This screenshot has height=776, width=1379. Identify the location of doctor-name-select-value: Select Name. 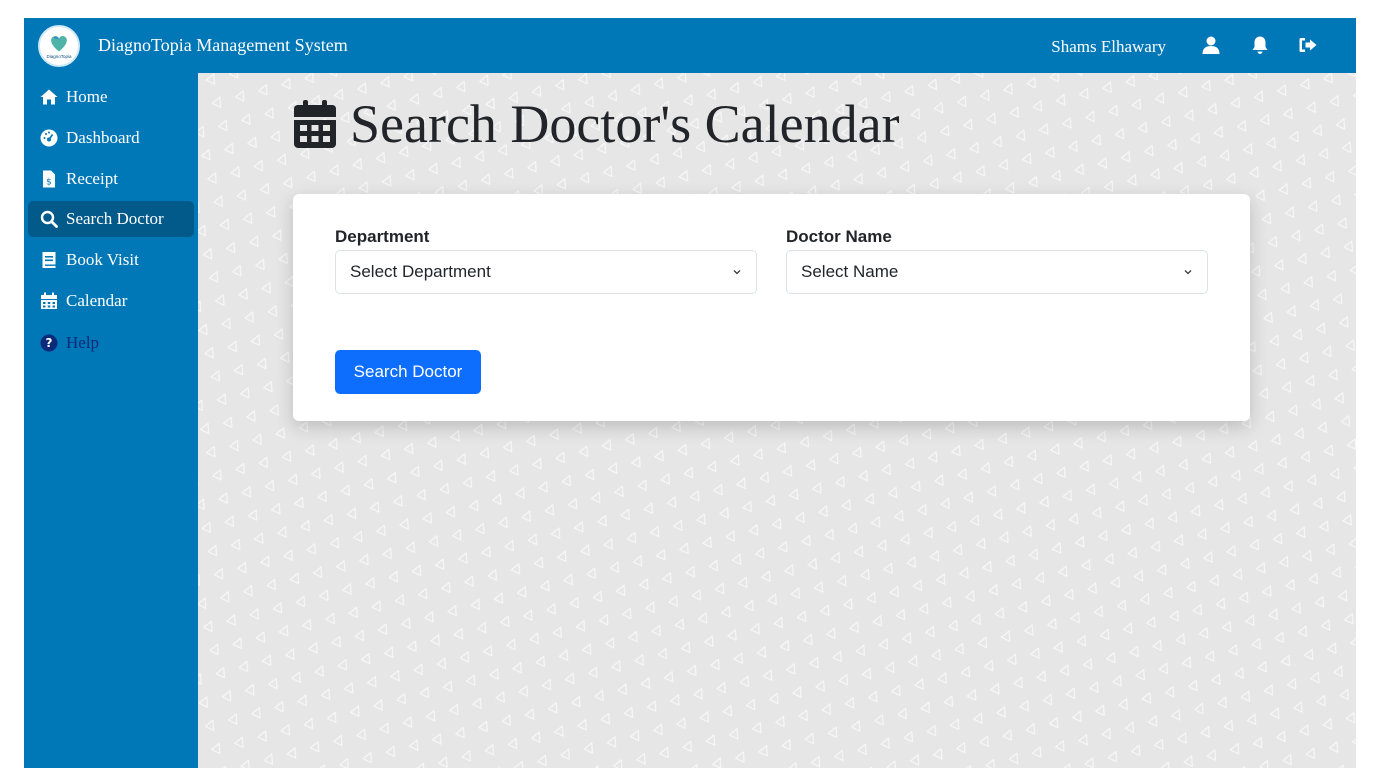
(850, 271).